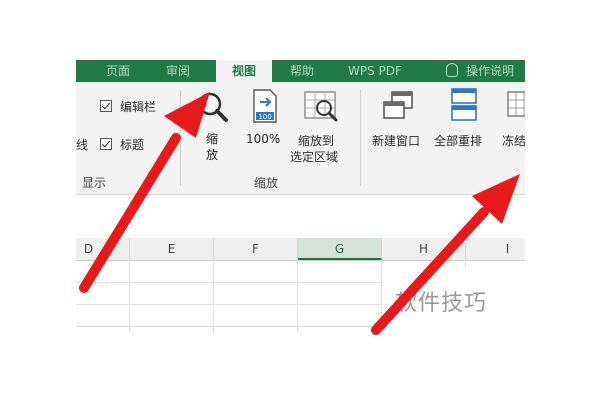 Image resolution: width=600 pixels, height=400 pixels. I want to click on new-window-label: 新建窗口, so click(396, 141).